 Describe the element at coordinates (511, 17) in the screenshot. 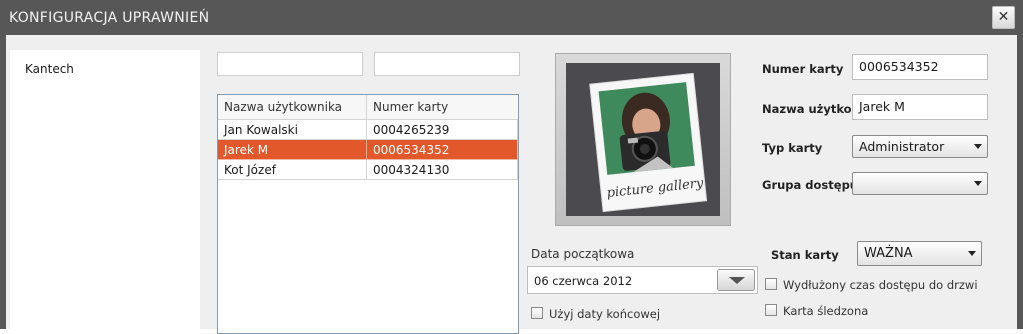

I see `title-bar: KONFIGURACJA UPRAWNIEŃ ✕` at that location.